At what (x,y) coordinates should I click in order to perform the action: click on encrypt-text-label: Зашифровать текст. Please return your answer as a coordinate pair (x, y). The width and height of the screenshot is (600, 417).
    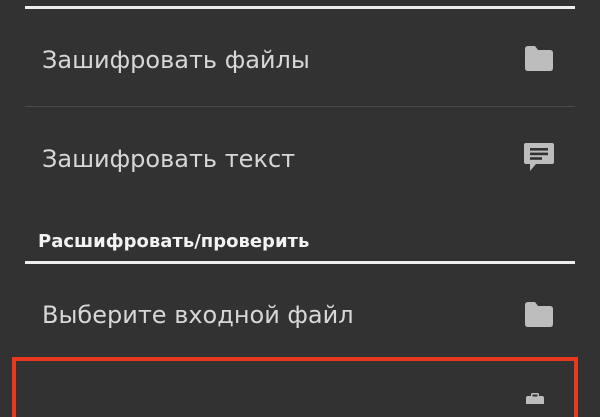
    Looking at the image, I should click on (169, 159).